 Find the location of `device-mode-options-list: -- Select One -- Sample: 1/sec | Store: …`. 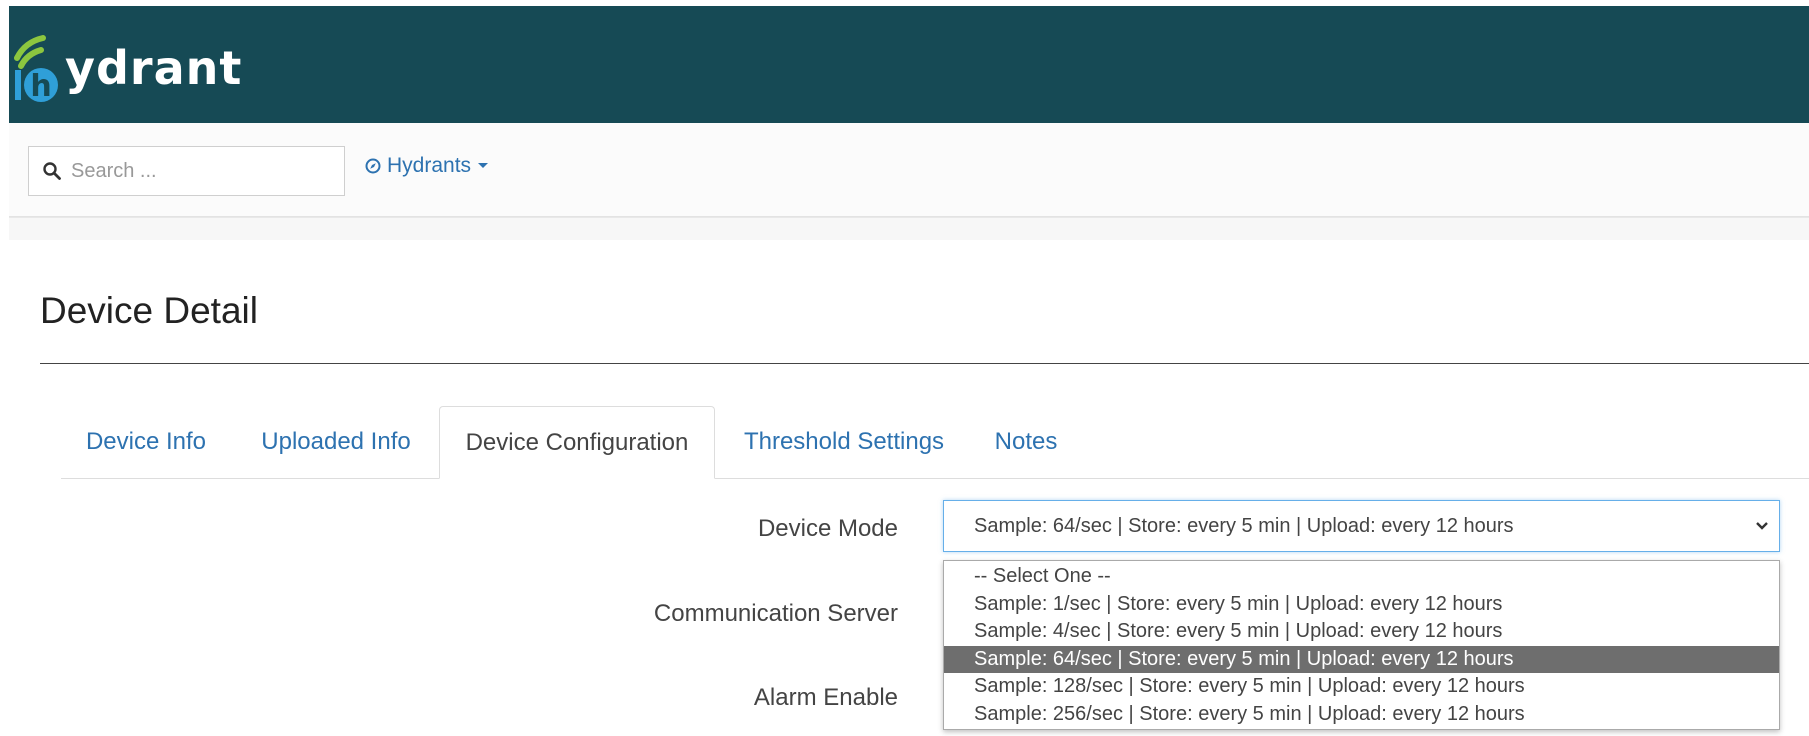

device-mode-options-list: -- Select One -- Sample: 1/sec | Store: … is located at coordinates (1361, 645).